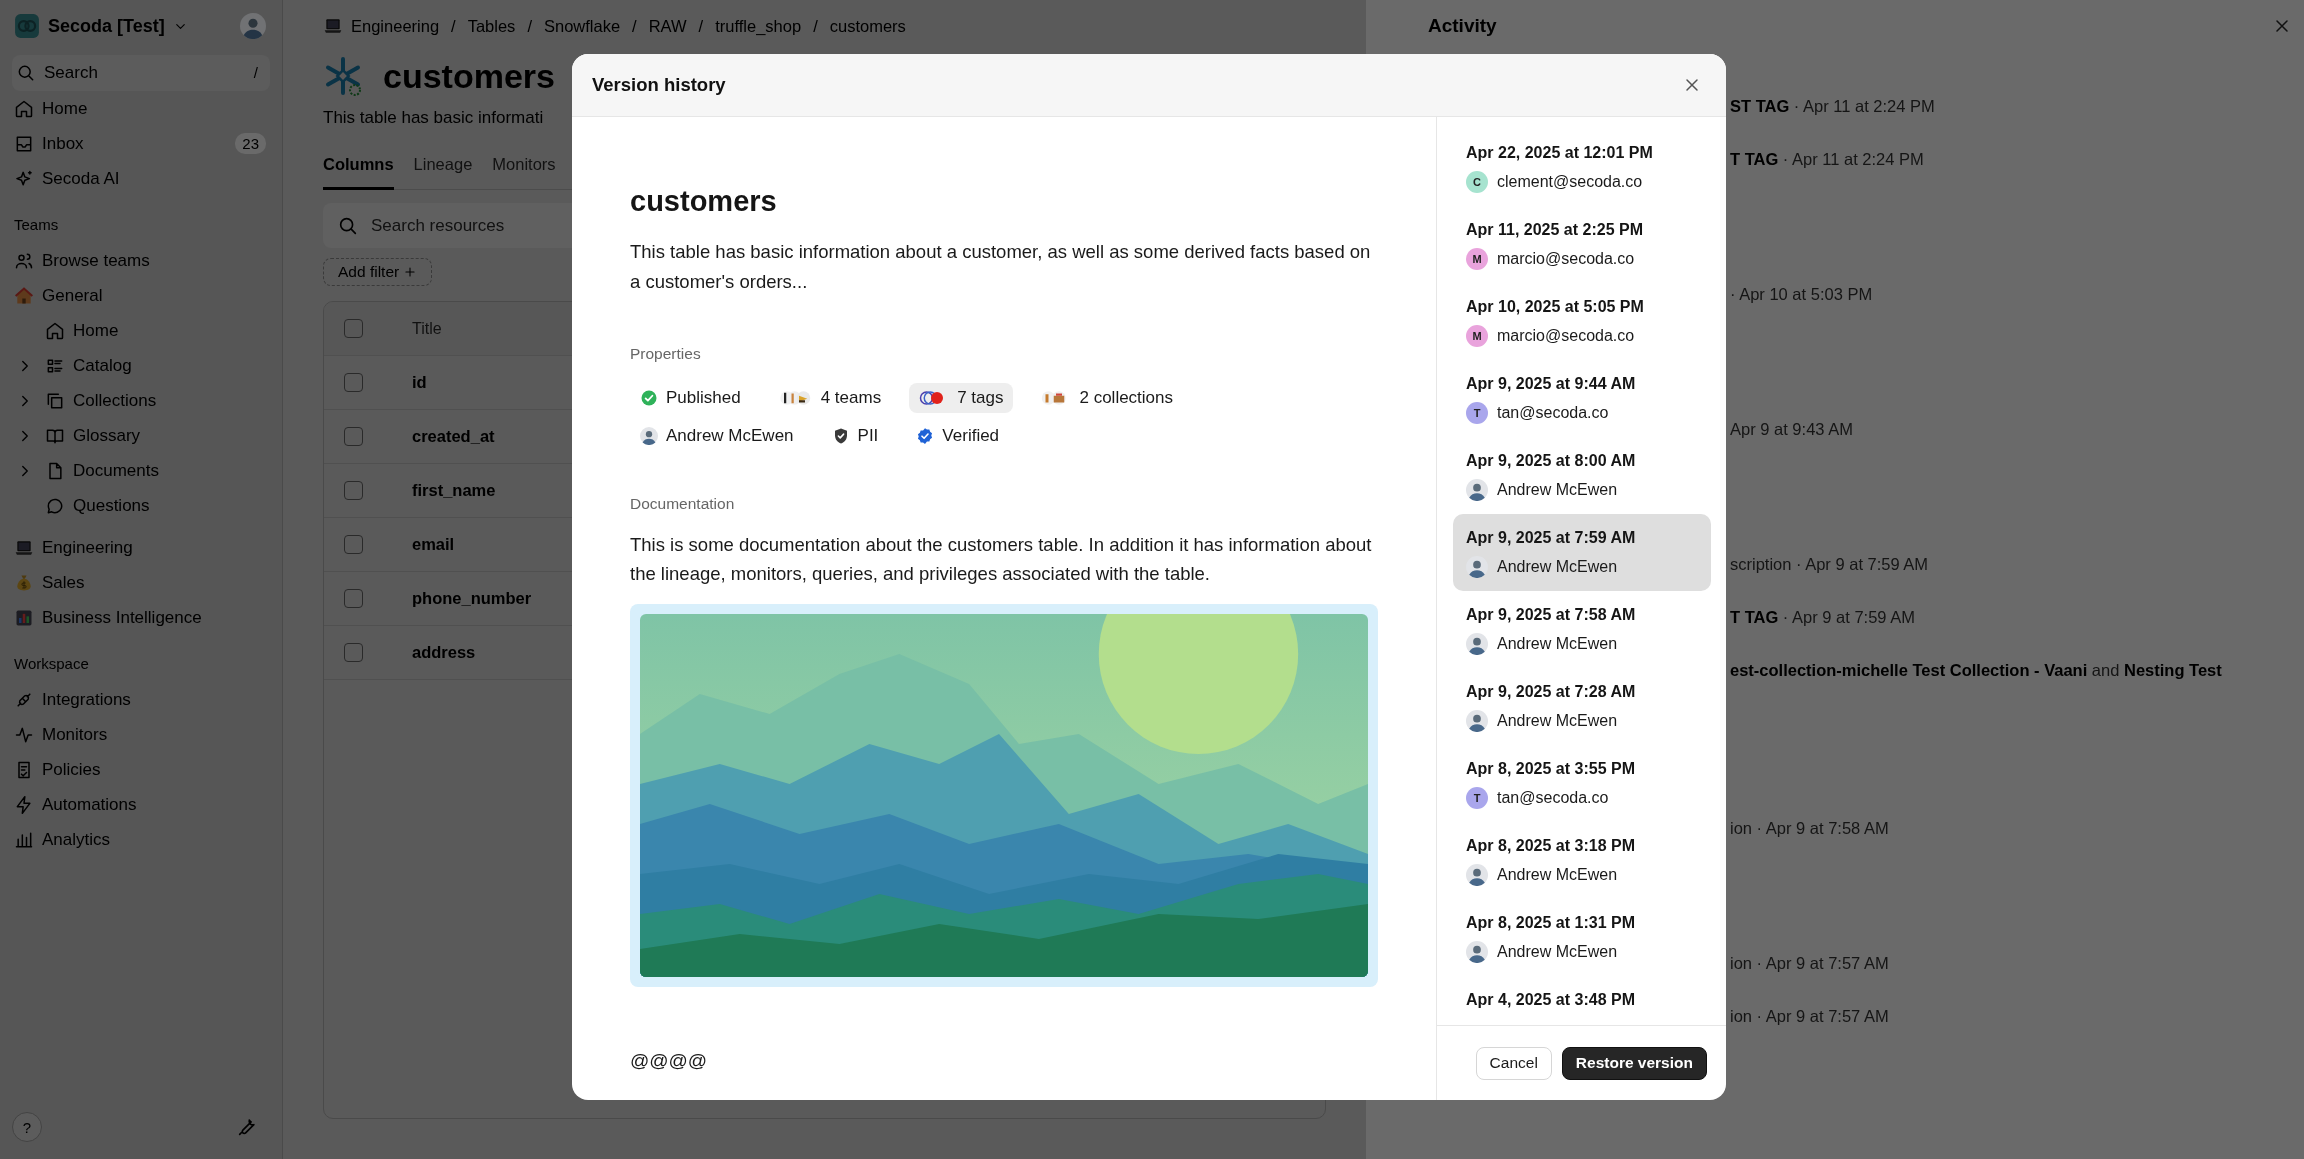 This screenshot has width=2304, height=1159. I want to click on breadcrumb-link: customers, so click(867, 26).